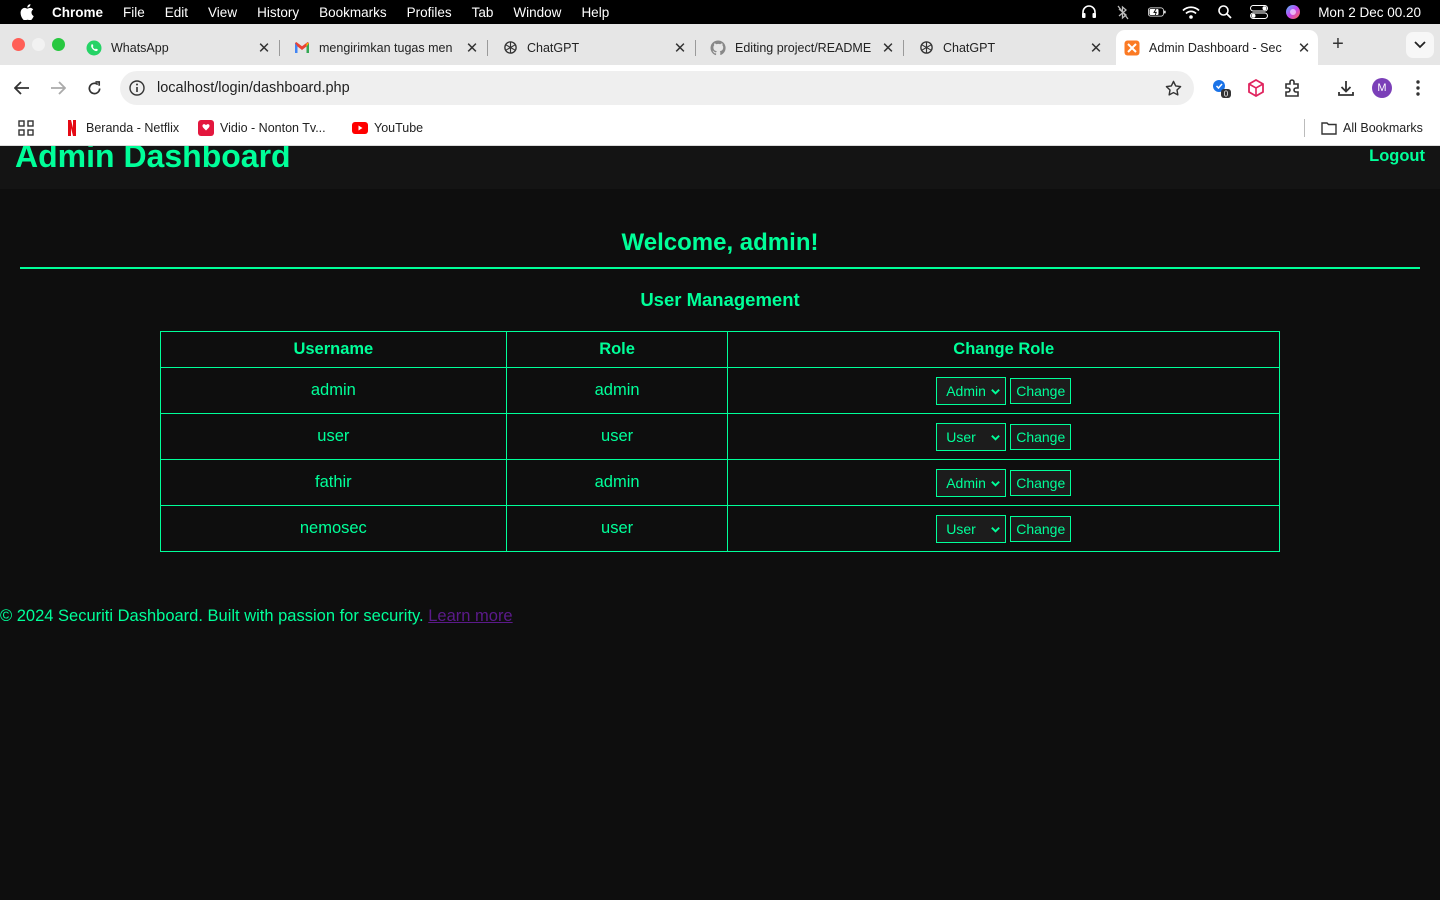 The height and width of the screenshot is (900, 1440). What do you see at coordinates (1256, 88) in the screenshot?
I see `cube-extension-icon` at bounding box center [1256, 88].